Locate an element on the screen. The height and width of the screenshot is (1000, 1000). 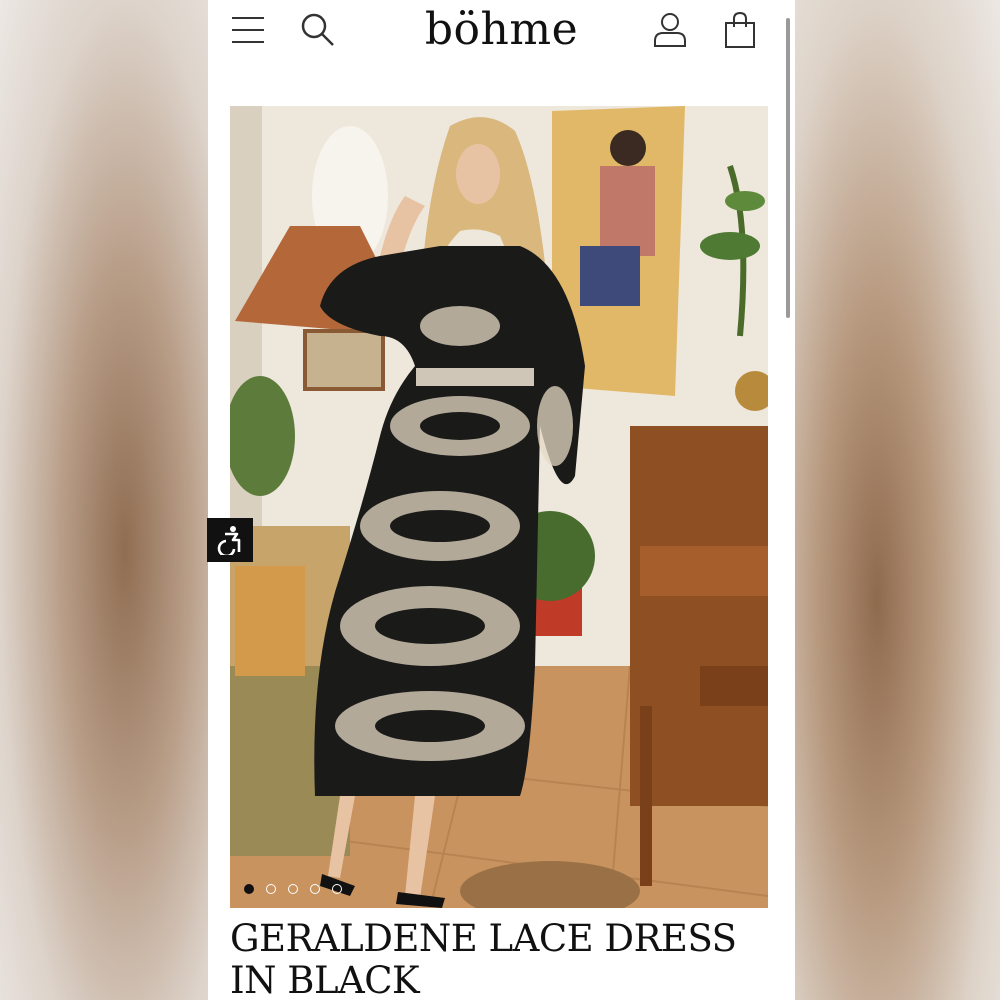
accessibility-icon is located at coordinates (229, 540).